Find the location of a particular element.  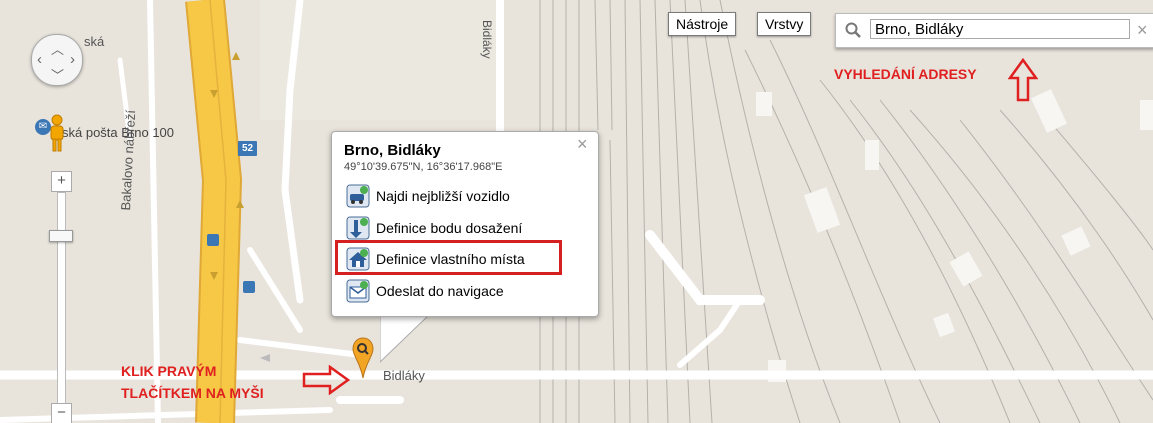

tools-button: Nástroje is located at coordinates (702, 24).